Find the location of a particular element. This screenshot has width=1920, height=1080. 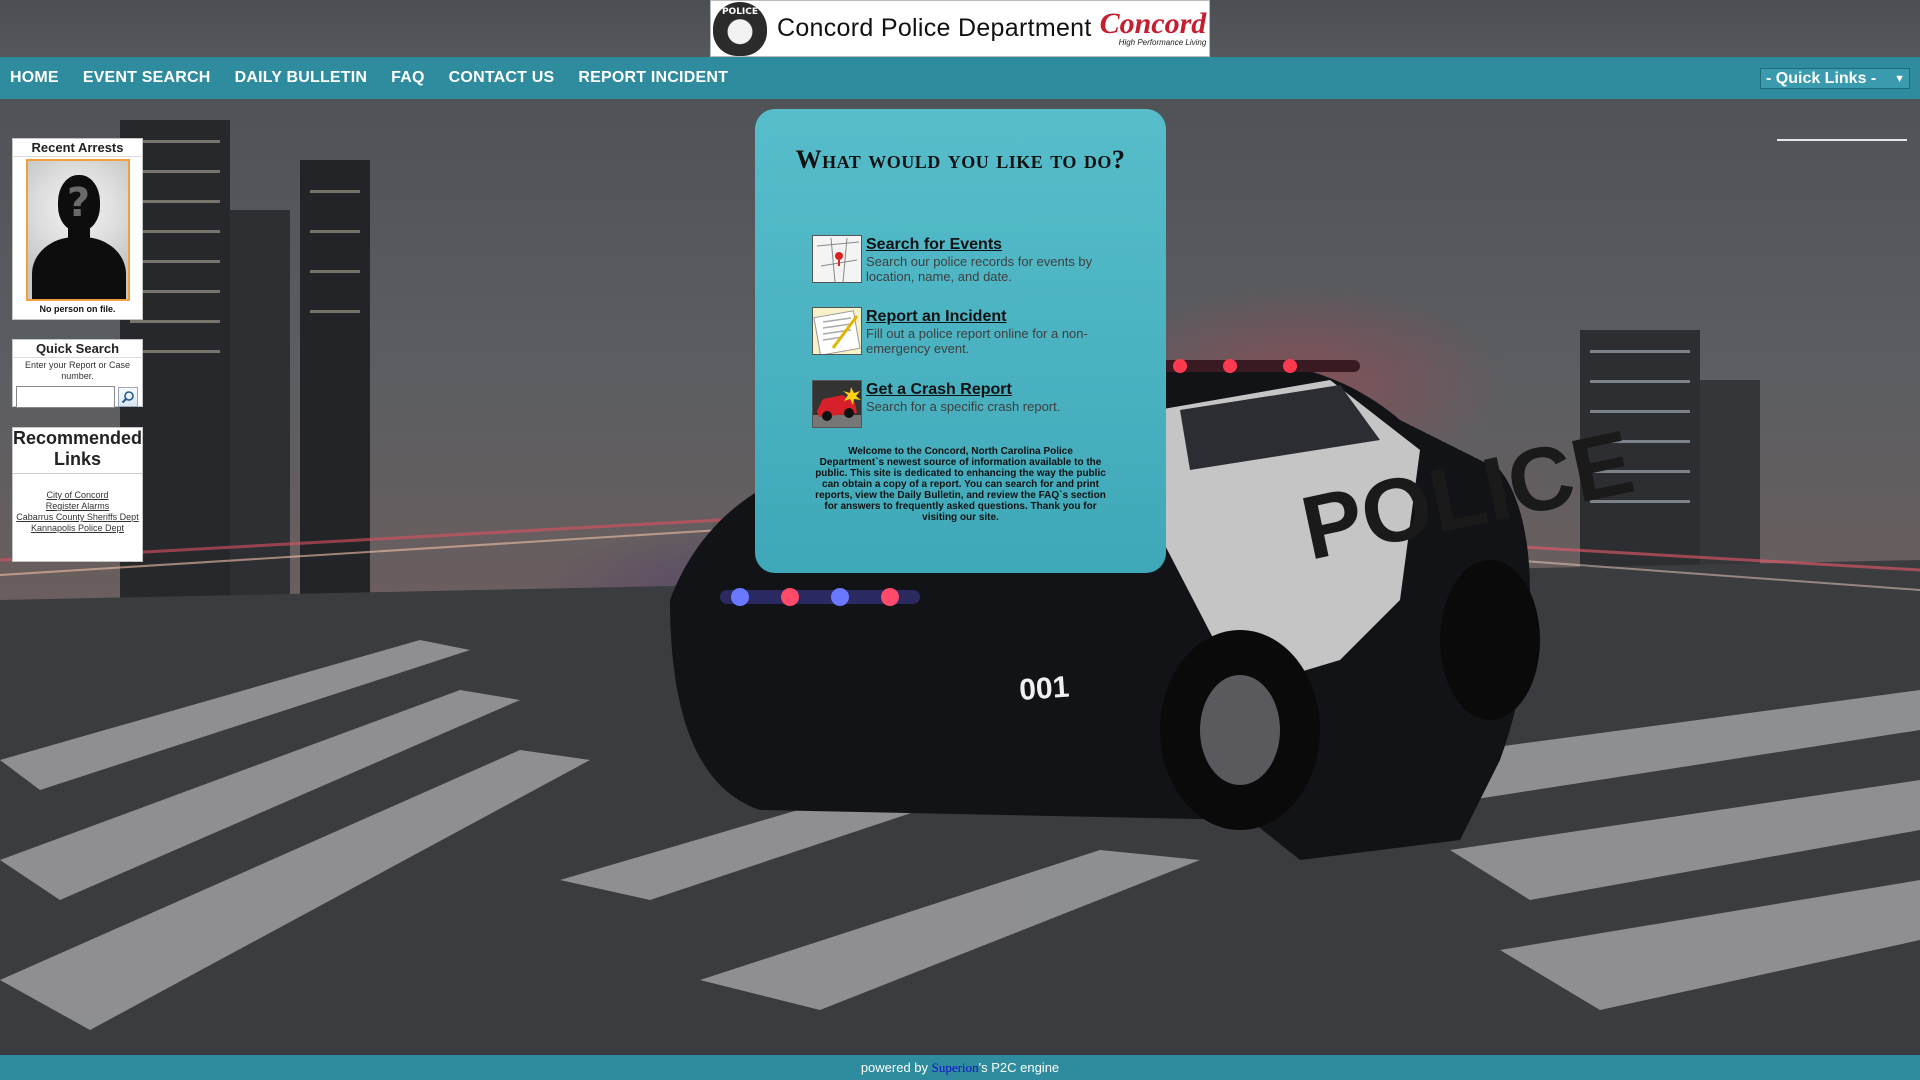

quick-search-hint: Enter your Report or Case number. is located at coordinates (77, 370).